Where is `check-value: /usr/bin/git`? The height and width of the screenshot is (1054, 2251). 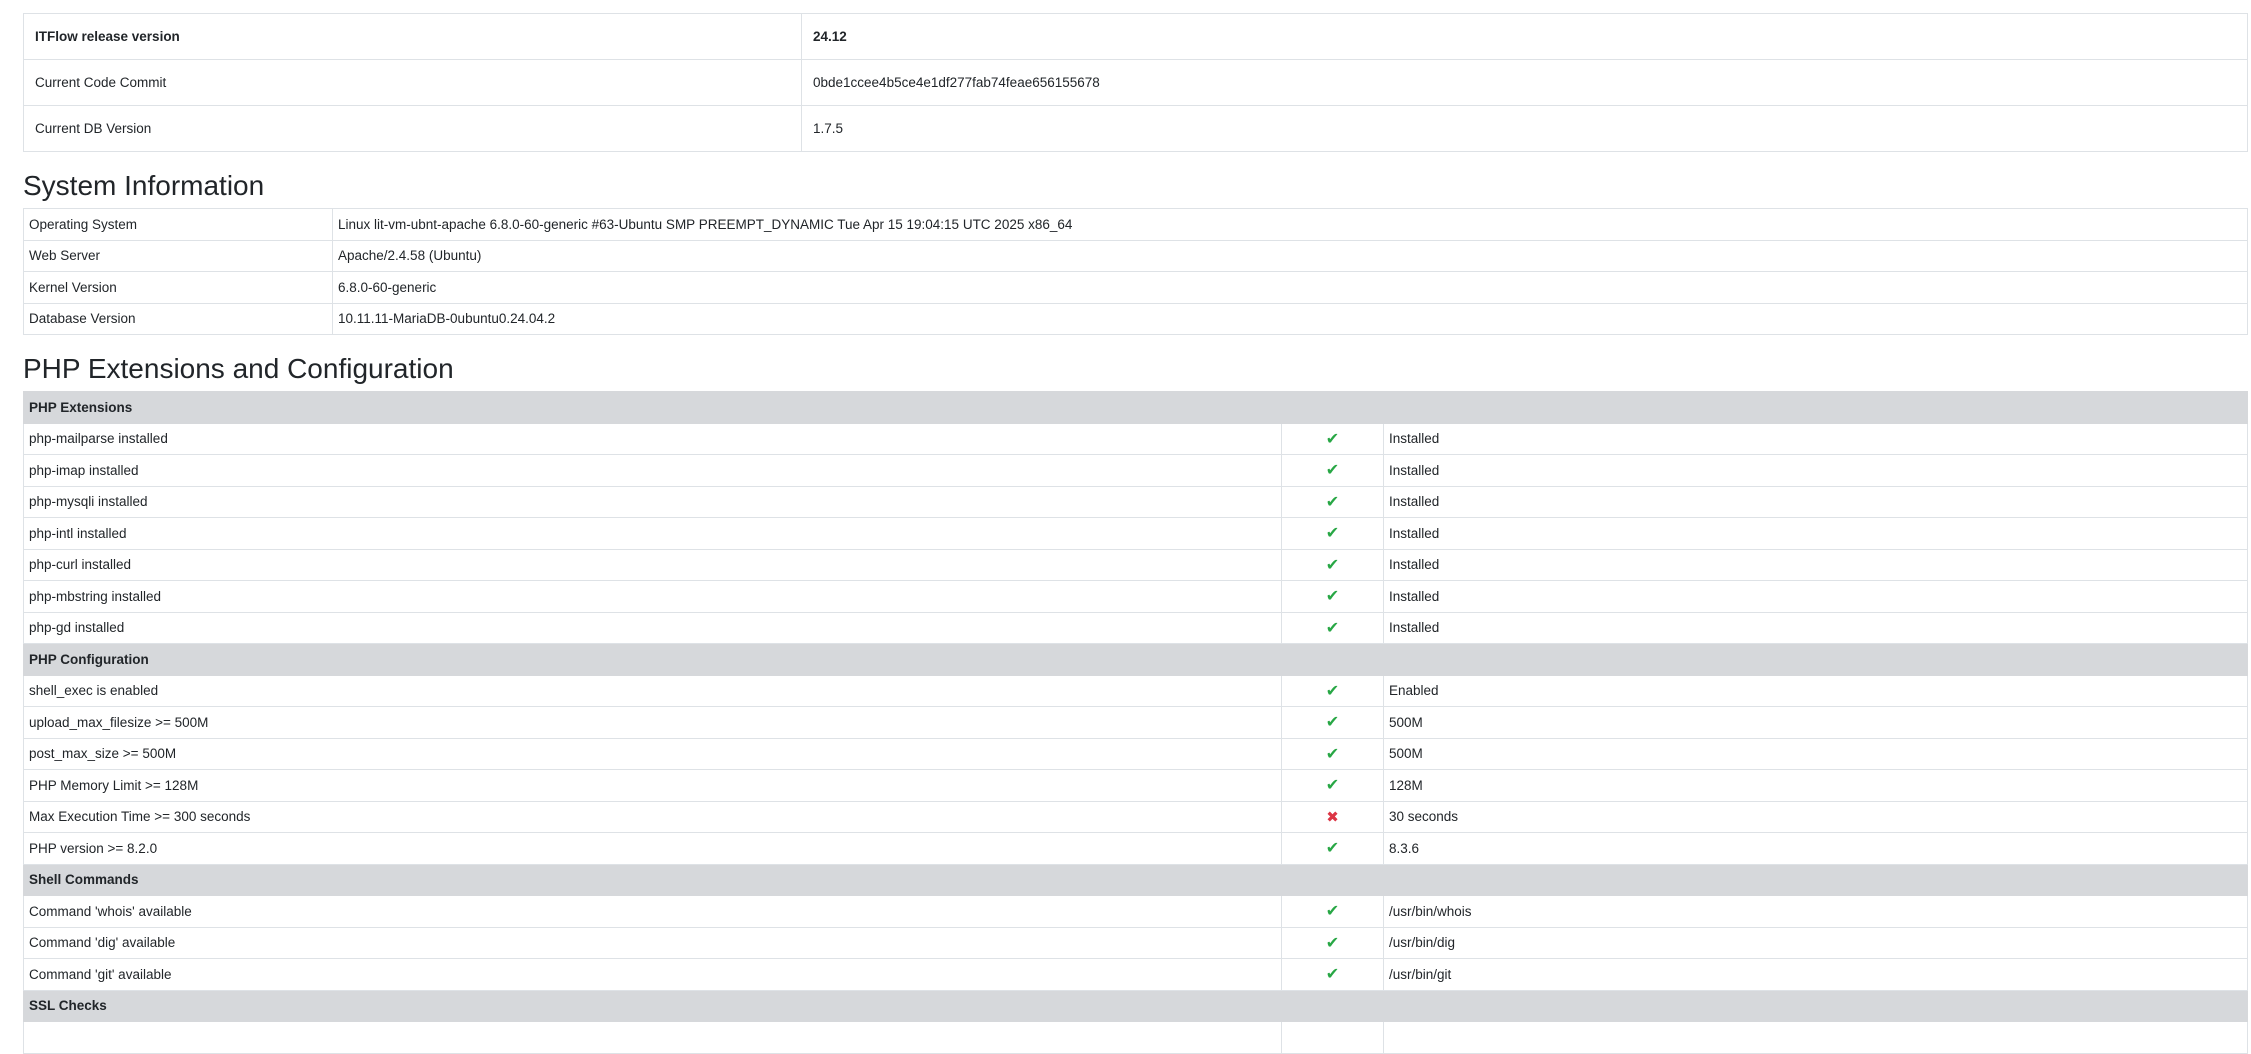
check-value: /usr/bin/git is located at coordinates (1815, 974).